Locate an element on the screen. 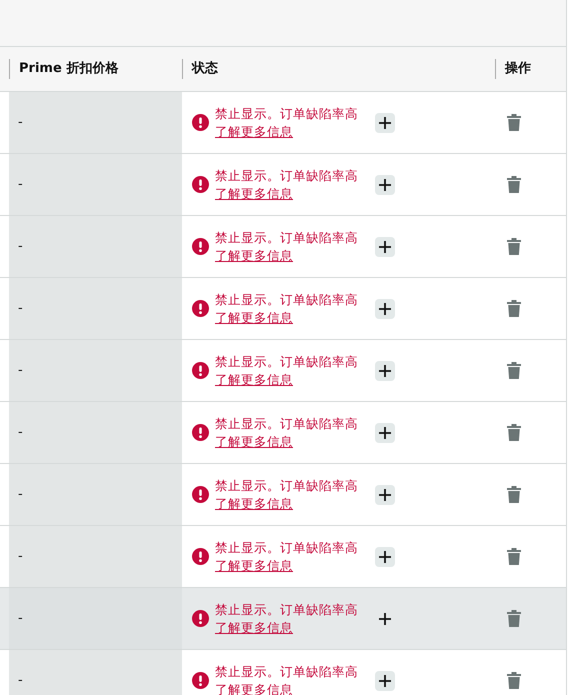  column-header: 操作 is located at coordinates (513, 69).